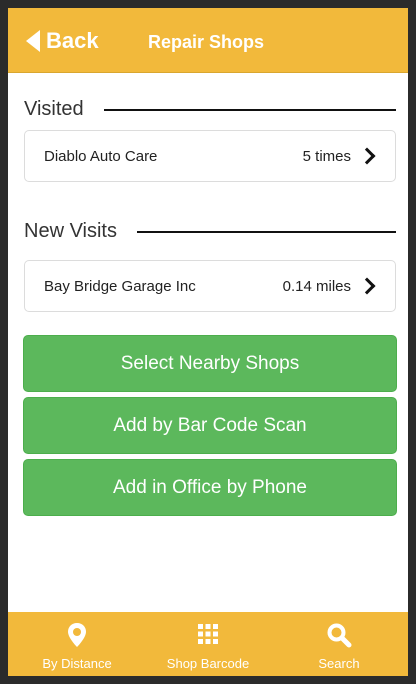 The height and width of the screenshot is (684, 416). I want to click on shop-distance: 0.14 miles, so click(316, 286).